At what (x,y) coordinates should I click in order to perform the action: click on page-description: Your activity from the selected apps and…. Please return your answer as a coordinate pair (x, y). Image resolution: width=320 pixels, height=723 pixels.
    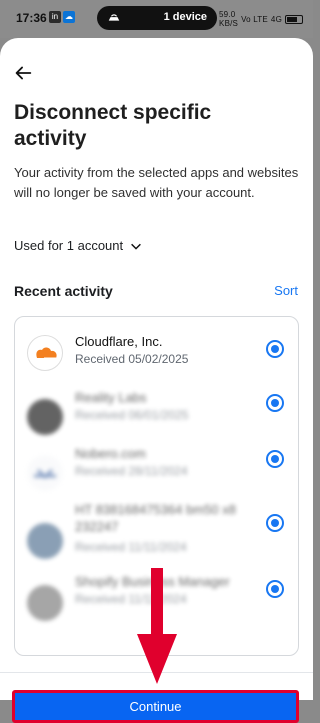
    Looking at the image, I should click on (156, 182).